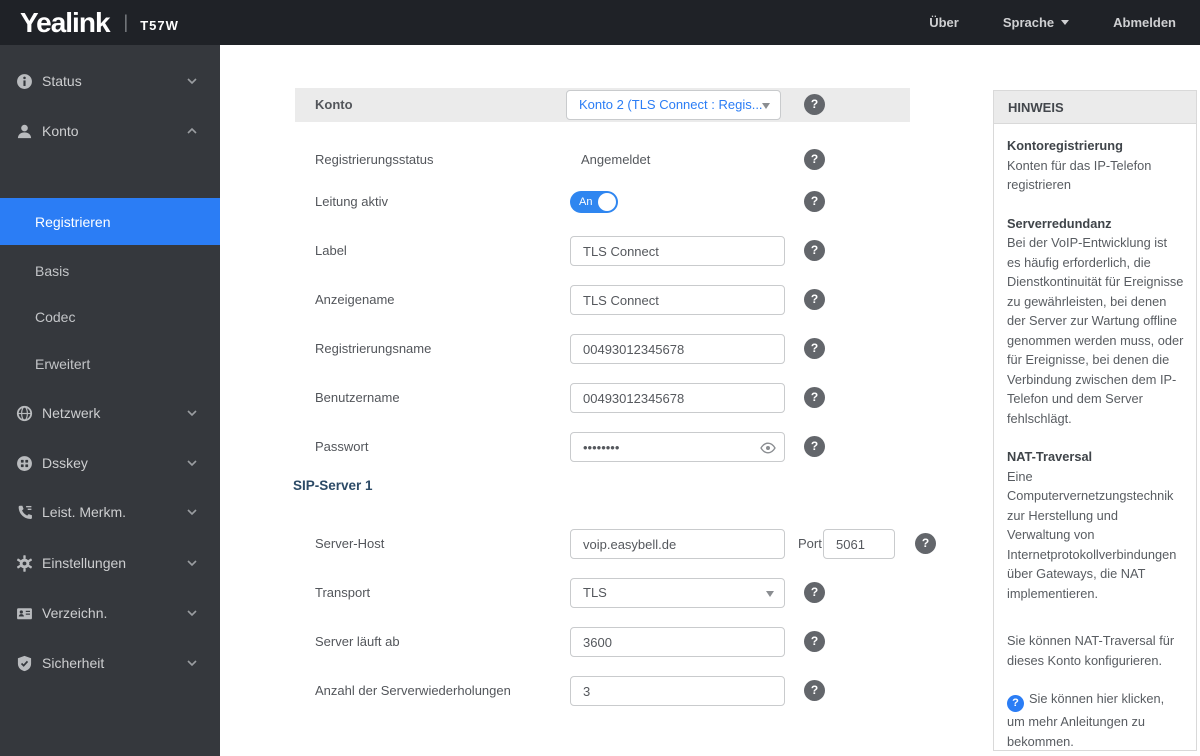 This screenshot has width=1200, height=756. What do you see at coordinates (944, 22) in the screenshot?
I see `about-link: Über` at bounding box center [944, 22].